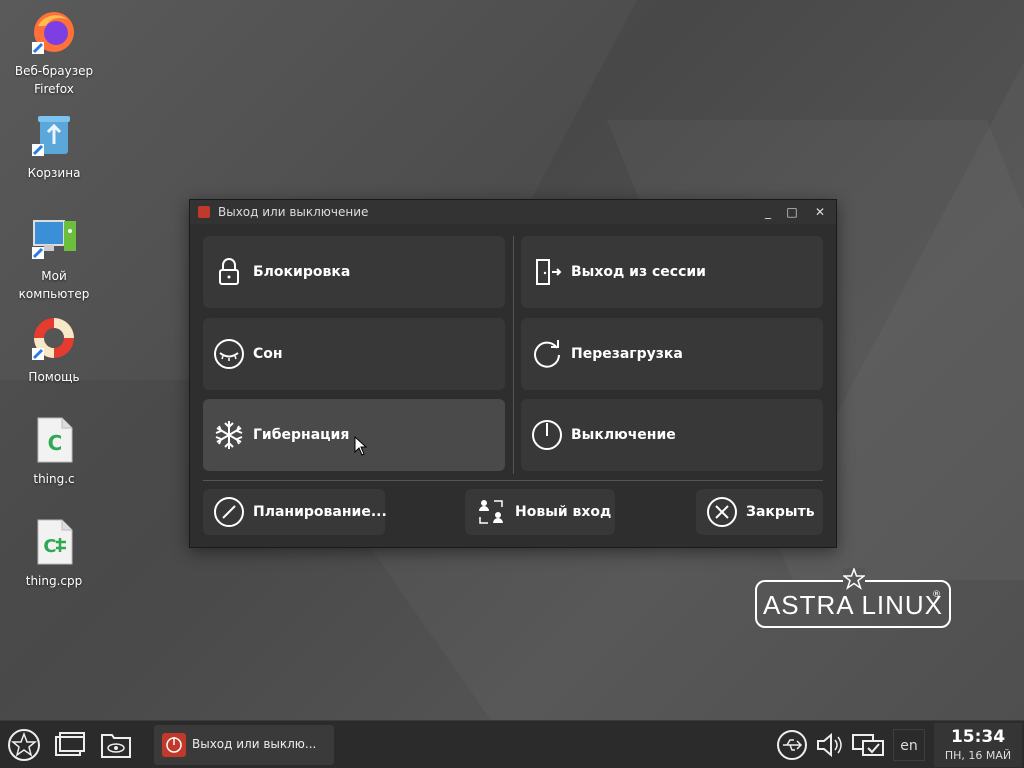  I want to click on desktop-icon-thing-cpp: C thing.cpp, so click(54, 554).